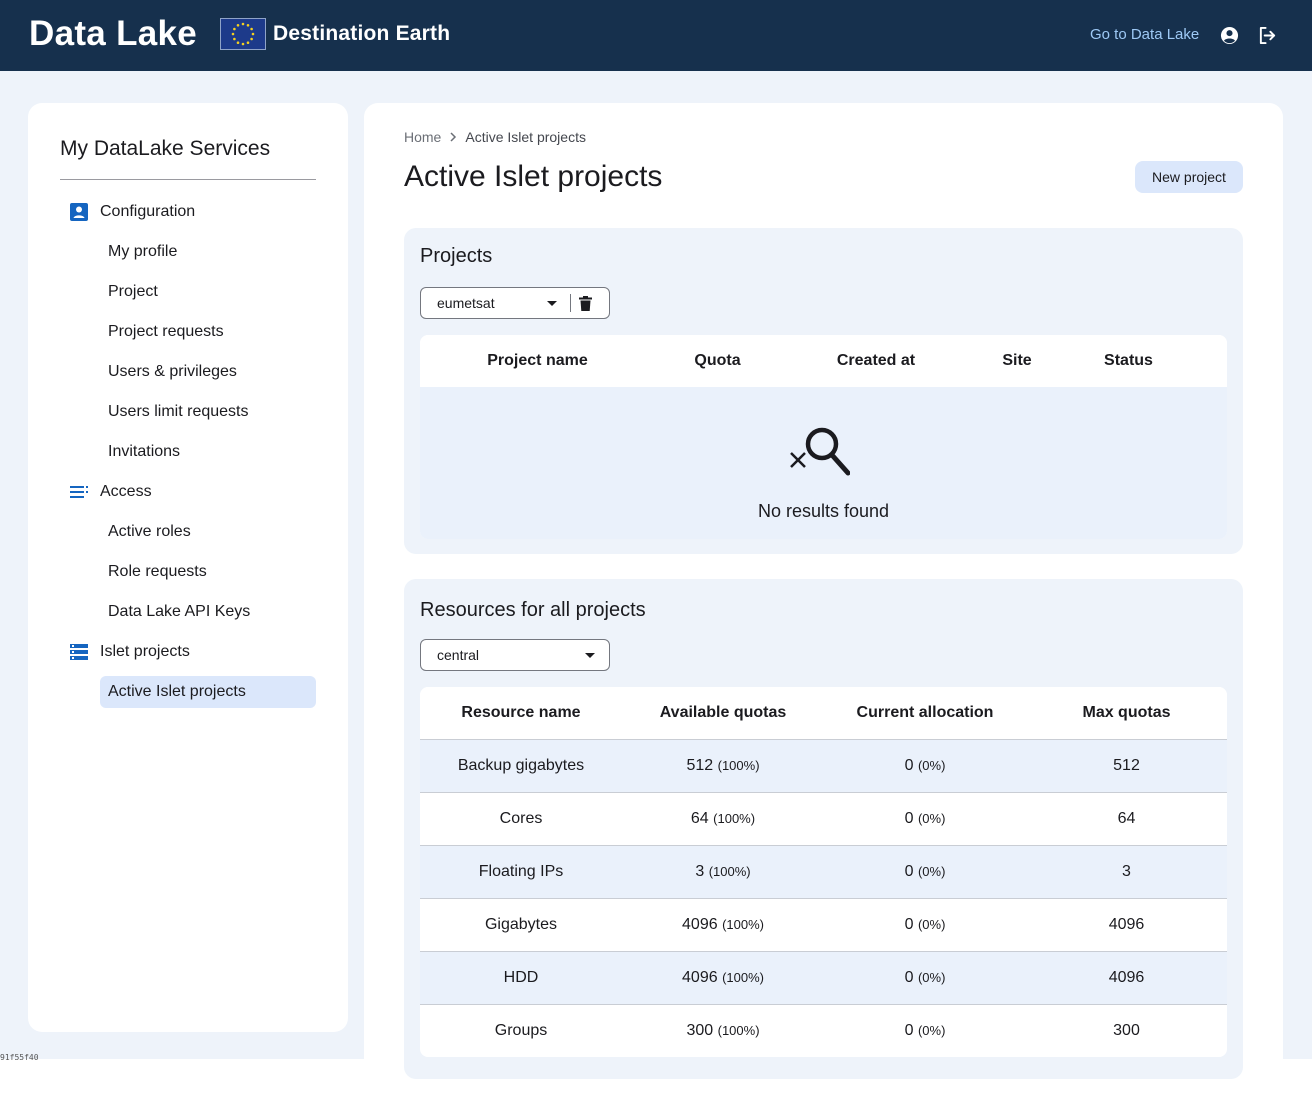 This screenshot has height=1095, width=1312. Describe the element at coordinates (700, 765) in the screenshot. I see `available-value: 512` at that location.